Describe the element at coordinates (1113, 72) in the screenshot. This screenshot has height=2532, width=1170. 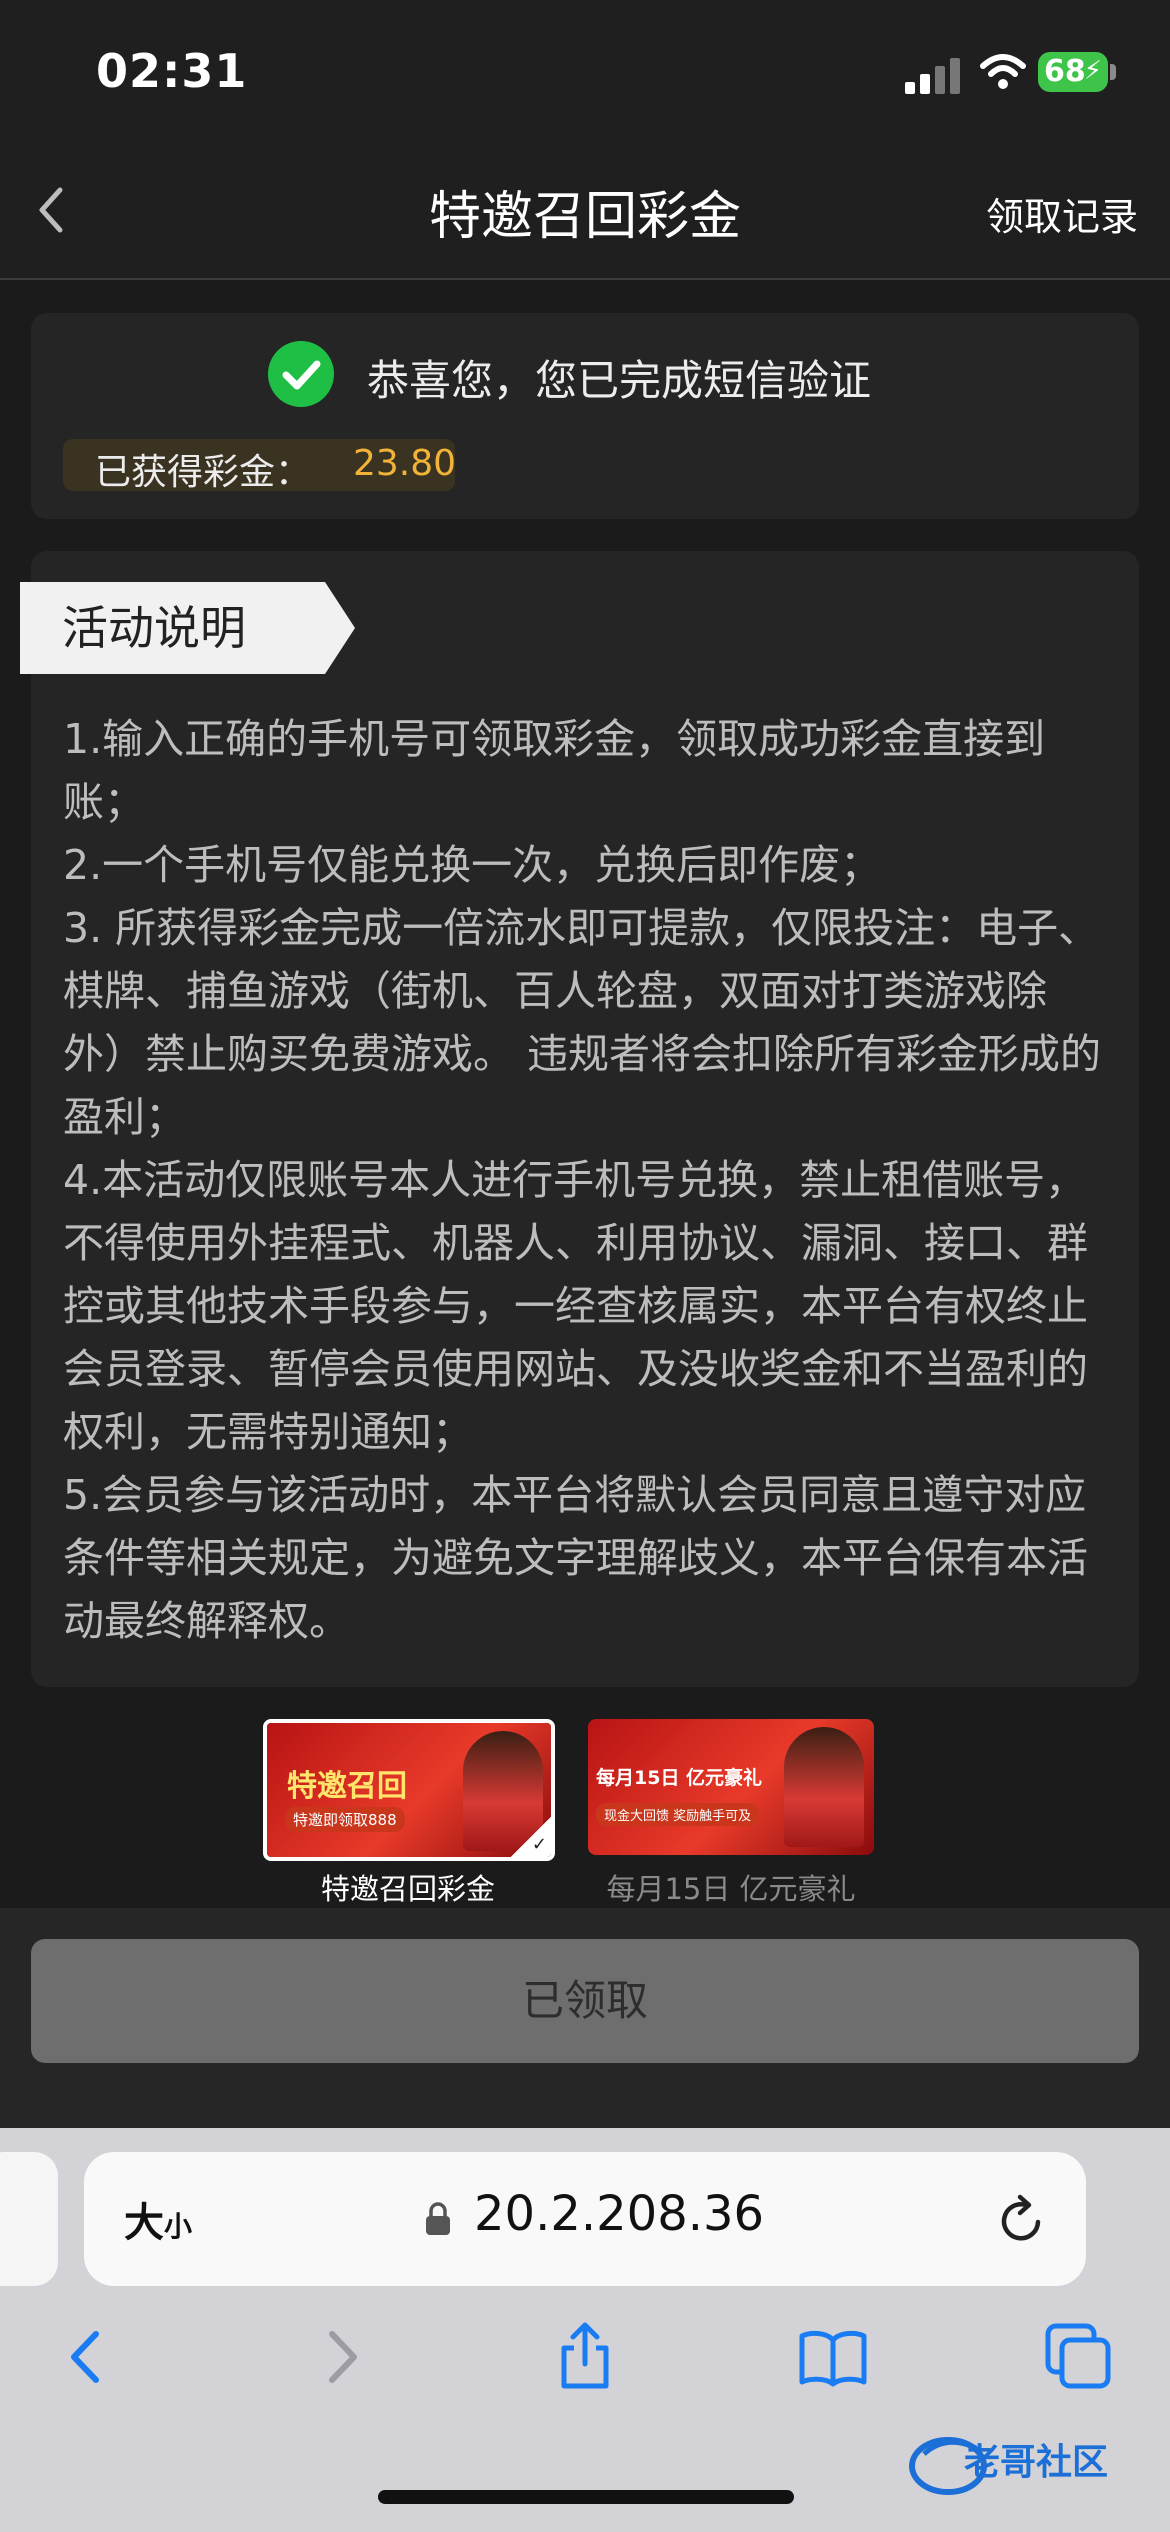
I see `battery-nub` at that location.